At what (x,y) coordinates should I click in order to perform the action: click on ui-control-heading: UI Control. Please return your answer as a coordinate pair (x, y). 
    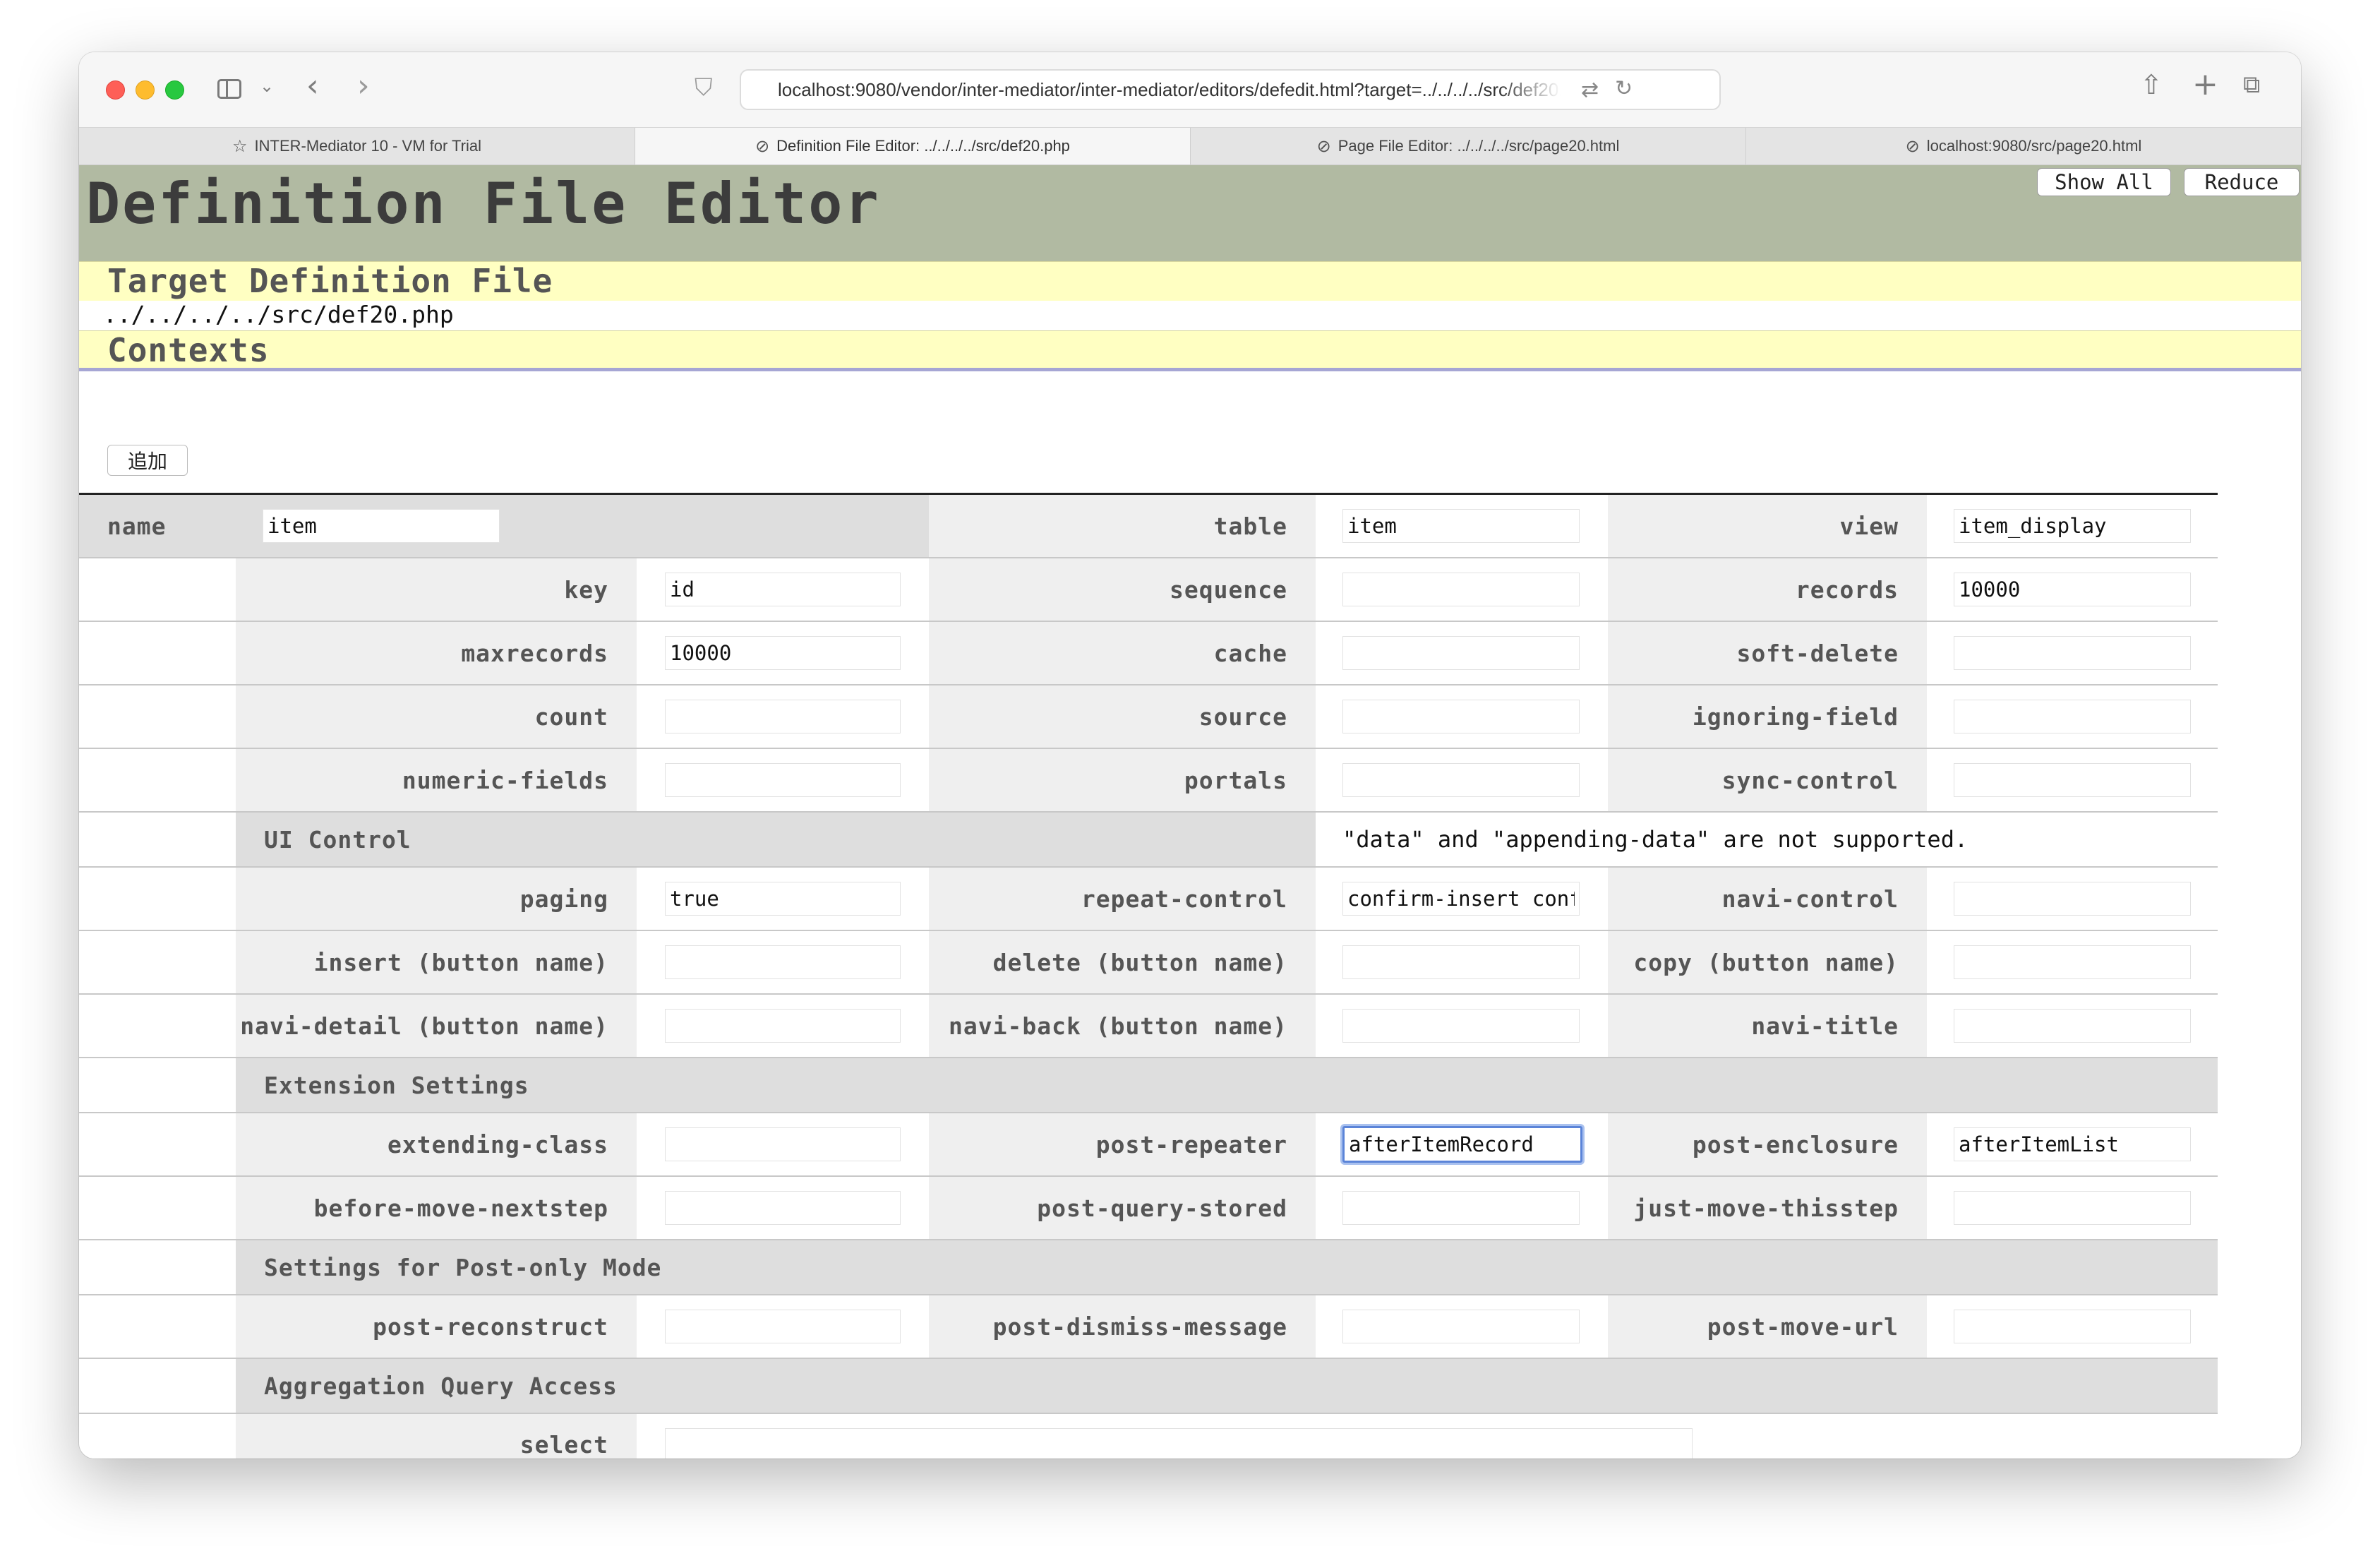
    Looking at the image, I should click on (776, 840).